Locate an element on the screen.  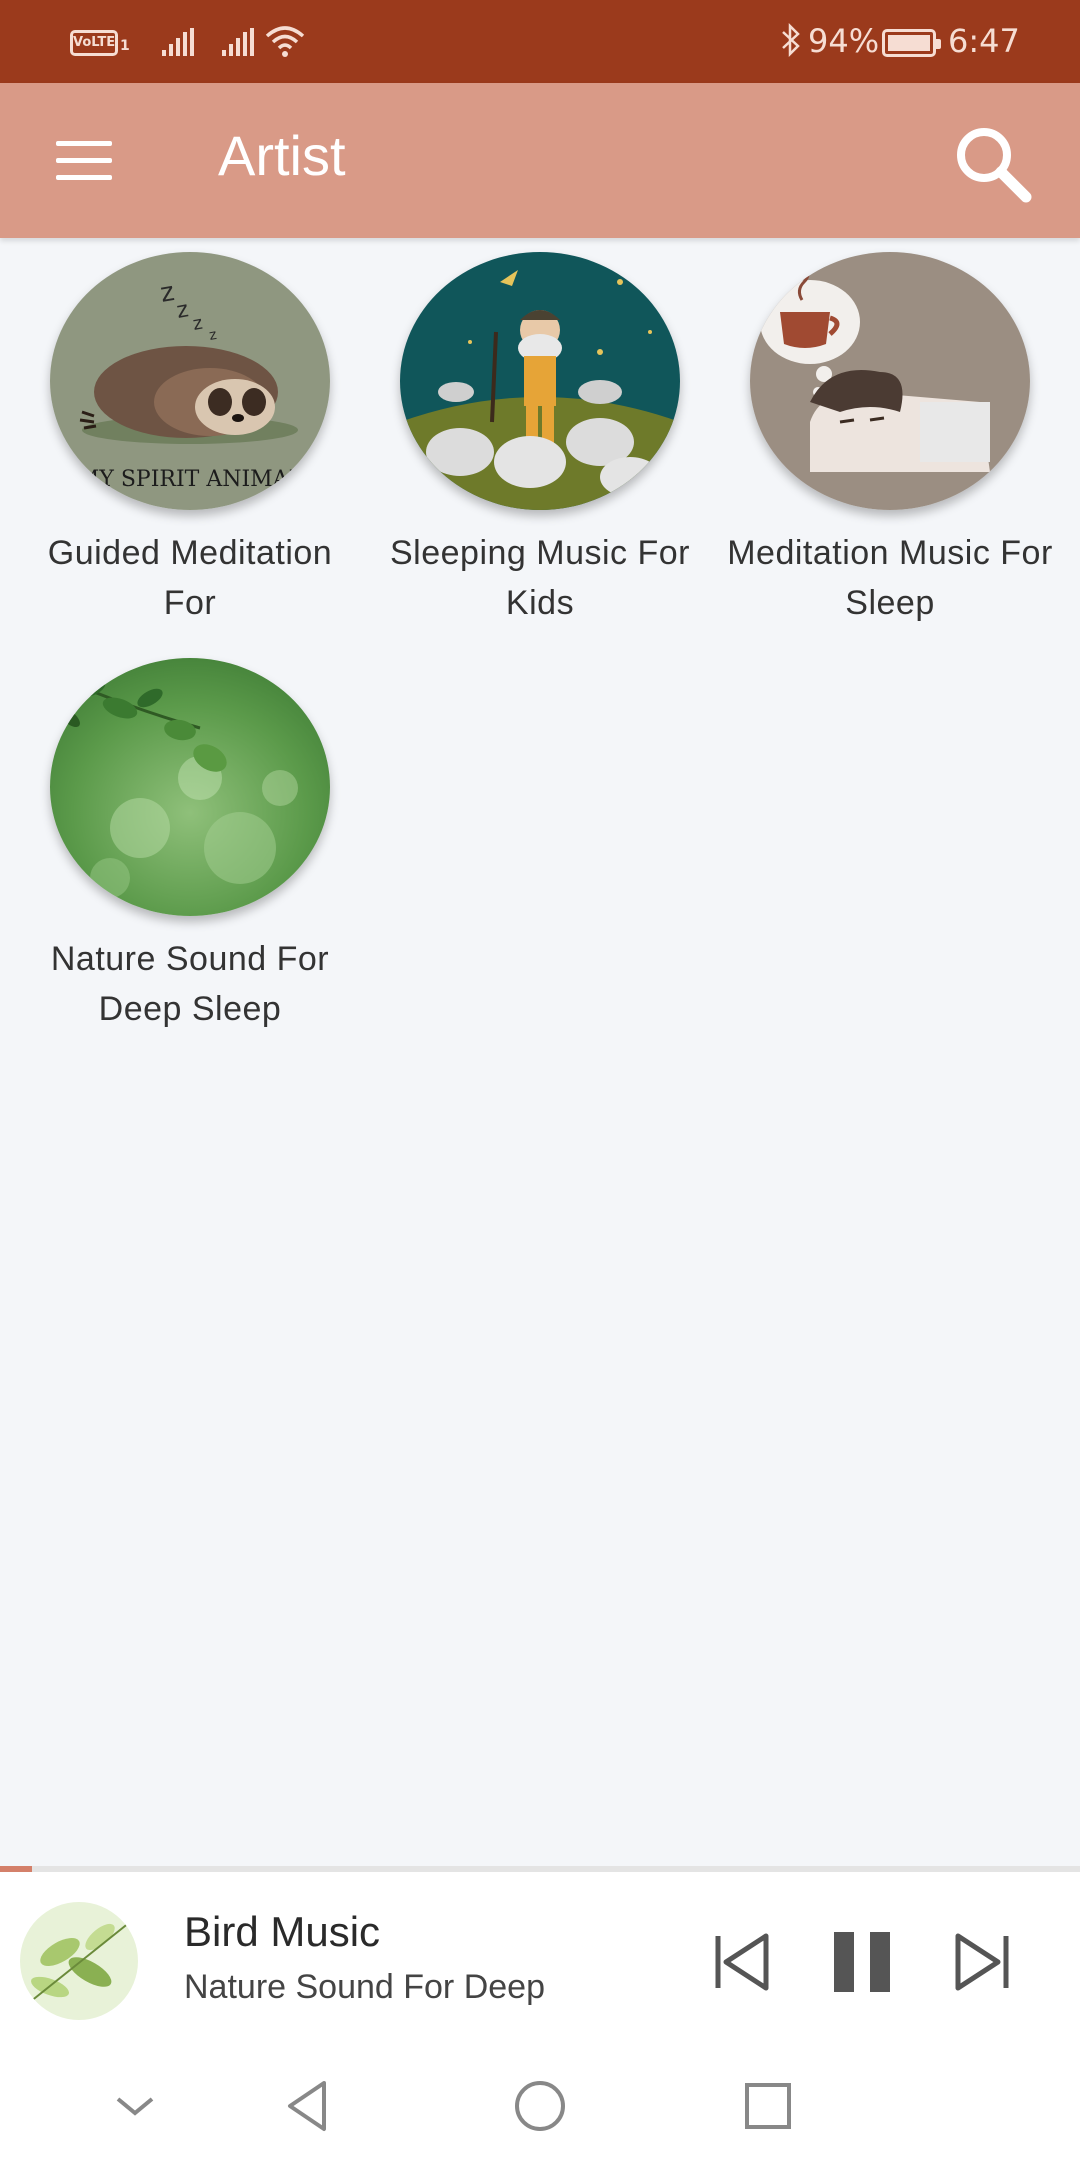
clock: 6:47 is located at coordinates (984, 41).